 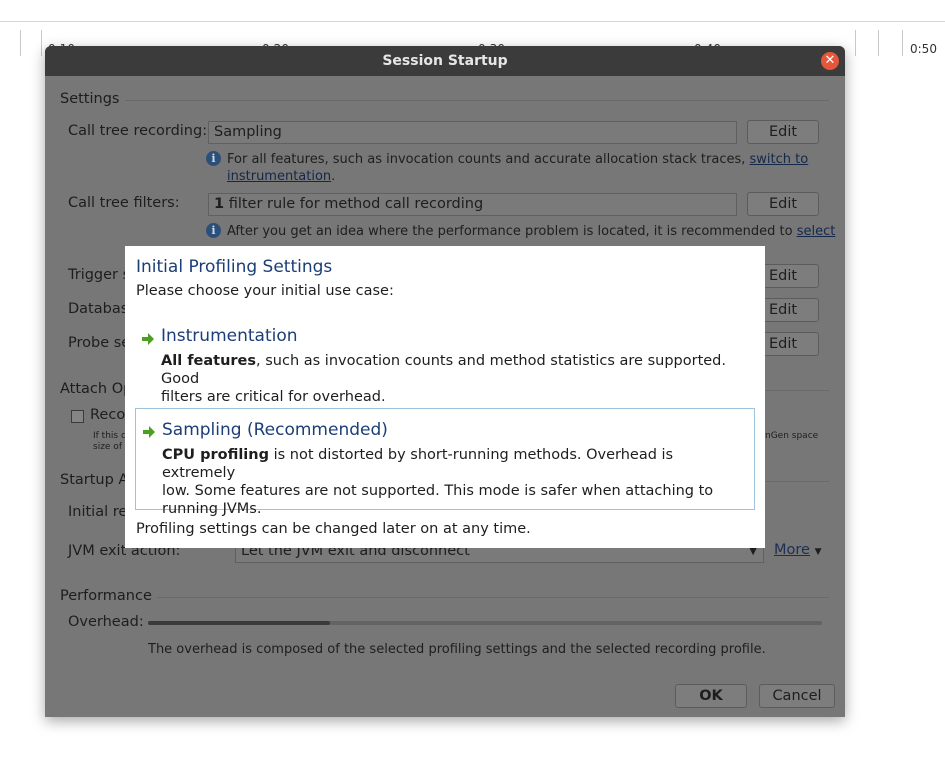 I want to click on attach-separator, so click(x=797, y=390).